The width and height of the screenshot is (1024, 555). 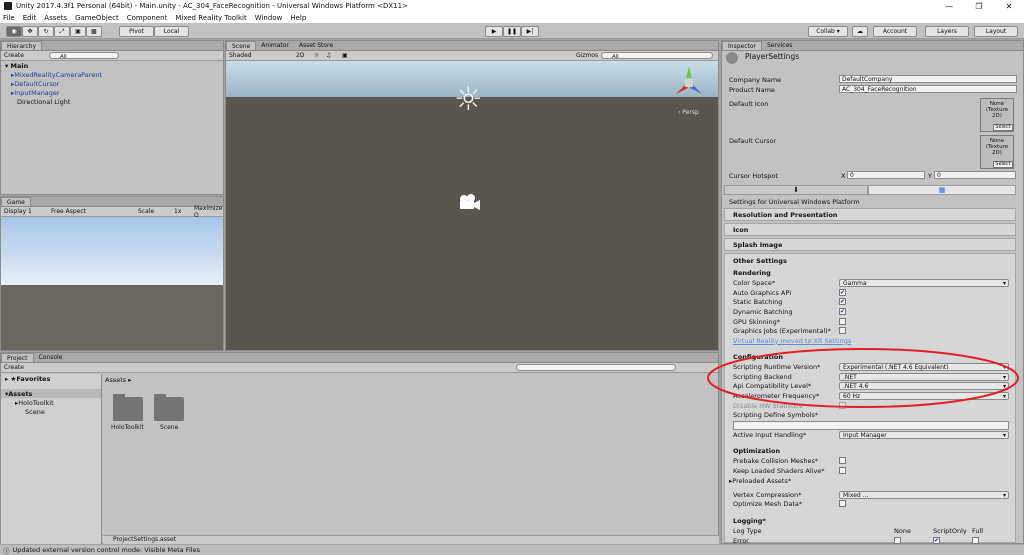 I want to click on hierarchy-search-input: All, so click(x=84, y=56).